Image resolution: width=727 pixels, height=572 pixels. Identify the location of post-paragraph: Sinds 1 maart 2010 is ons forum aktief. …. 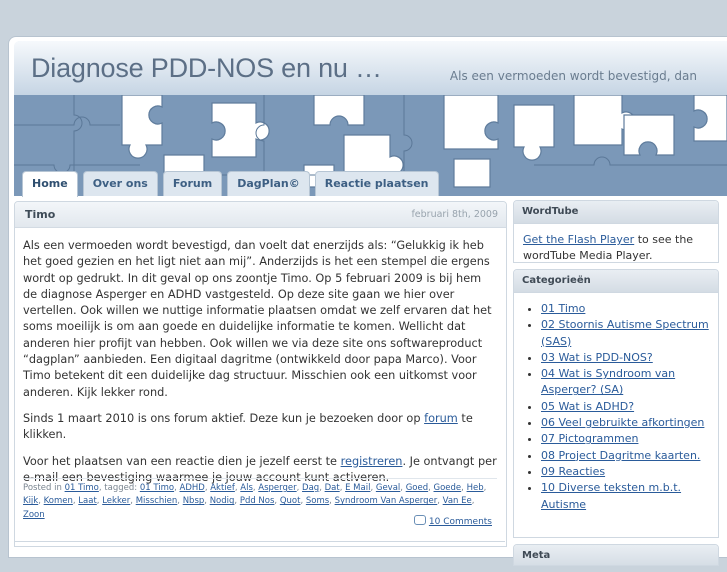
(260, 427).